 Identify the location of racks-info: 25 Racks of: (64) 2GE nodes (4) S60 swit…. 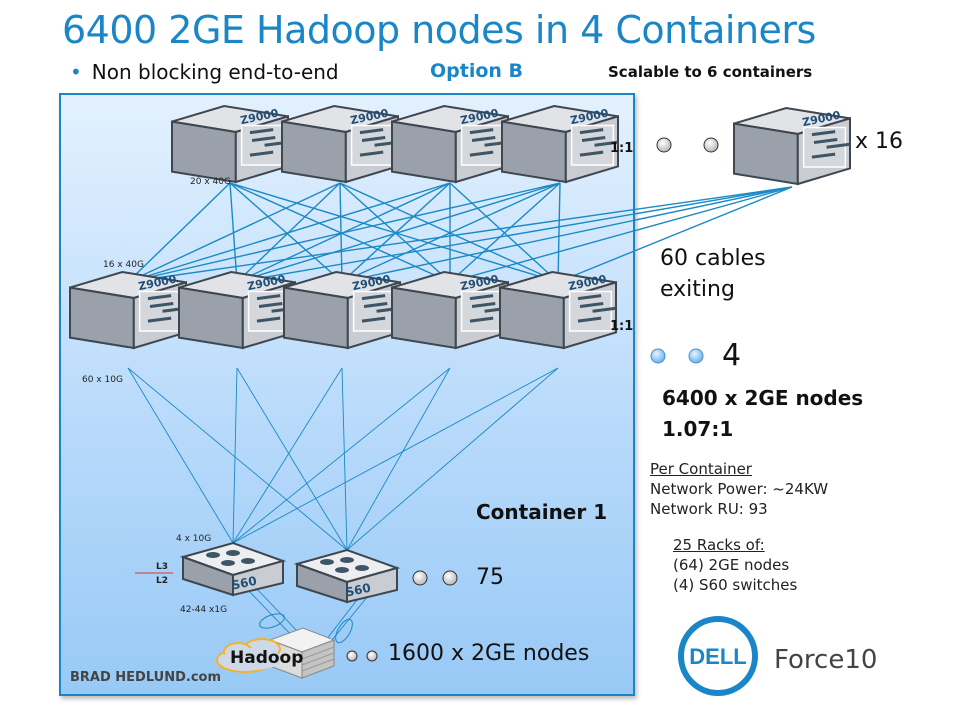
(735, 565).